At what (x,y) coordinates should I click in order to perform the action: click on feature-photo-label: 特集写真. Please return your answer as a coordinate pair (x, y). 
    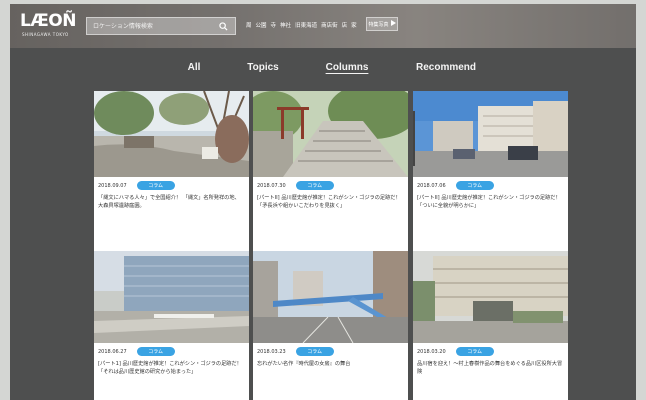
    Looking at the image, I should click on (378, 24).